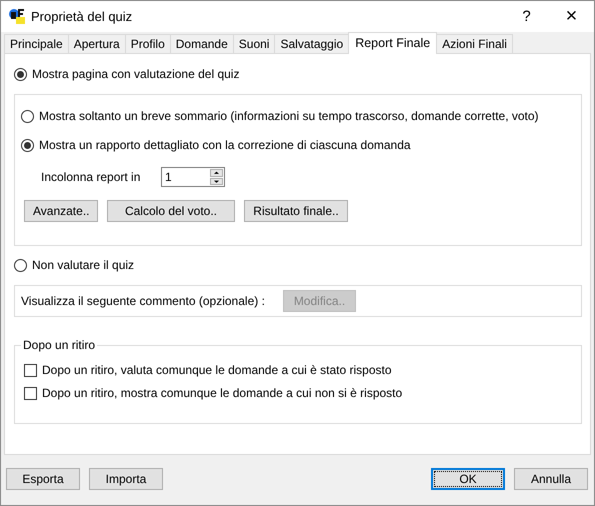  What do you see at coordinates (17, 16) in the screenshot?
I see `app-logo-icon` at bounding box center [17, 16].